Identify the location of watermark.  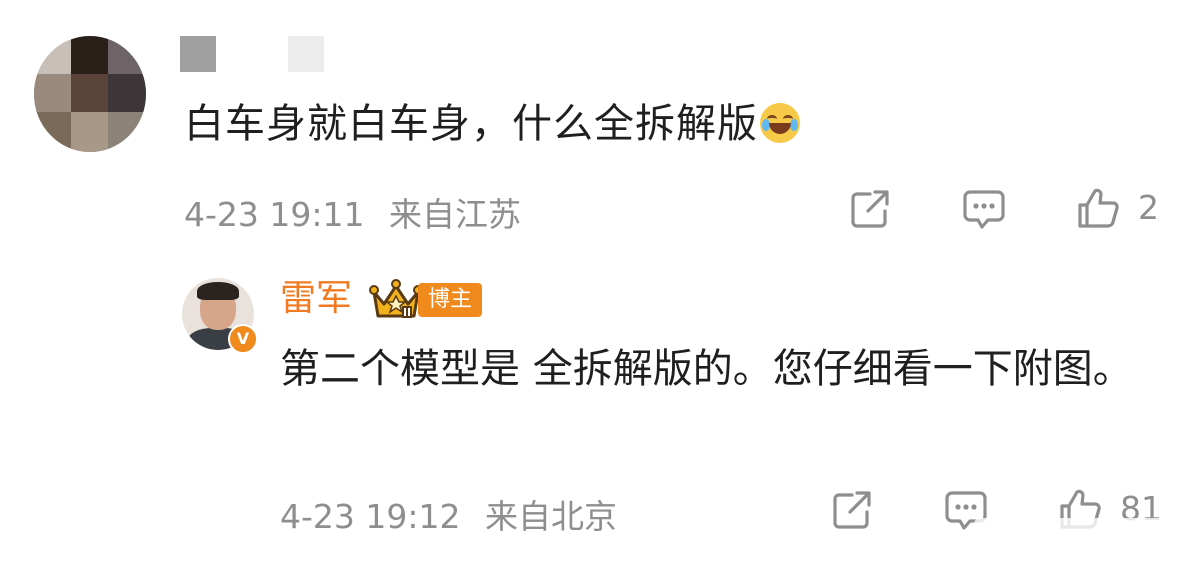
(1079, 538).